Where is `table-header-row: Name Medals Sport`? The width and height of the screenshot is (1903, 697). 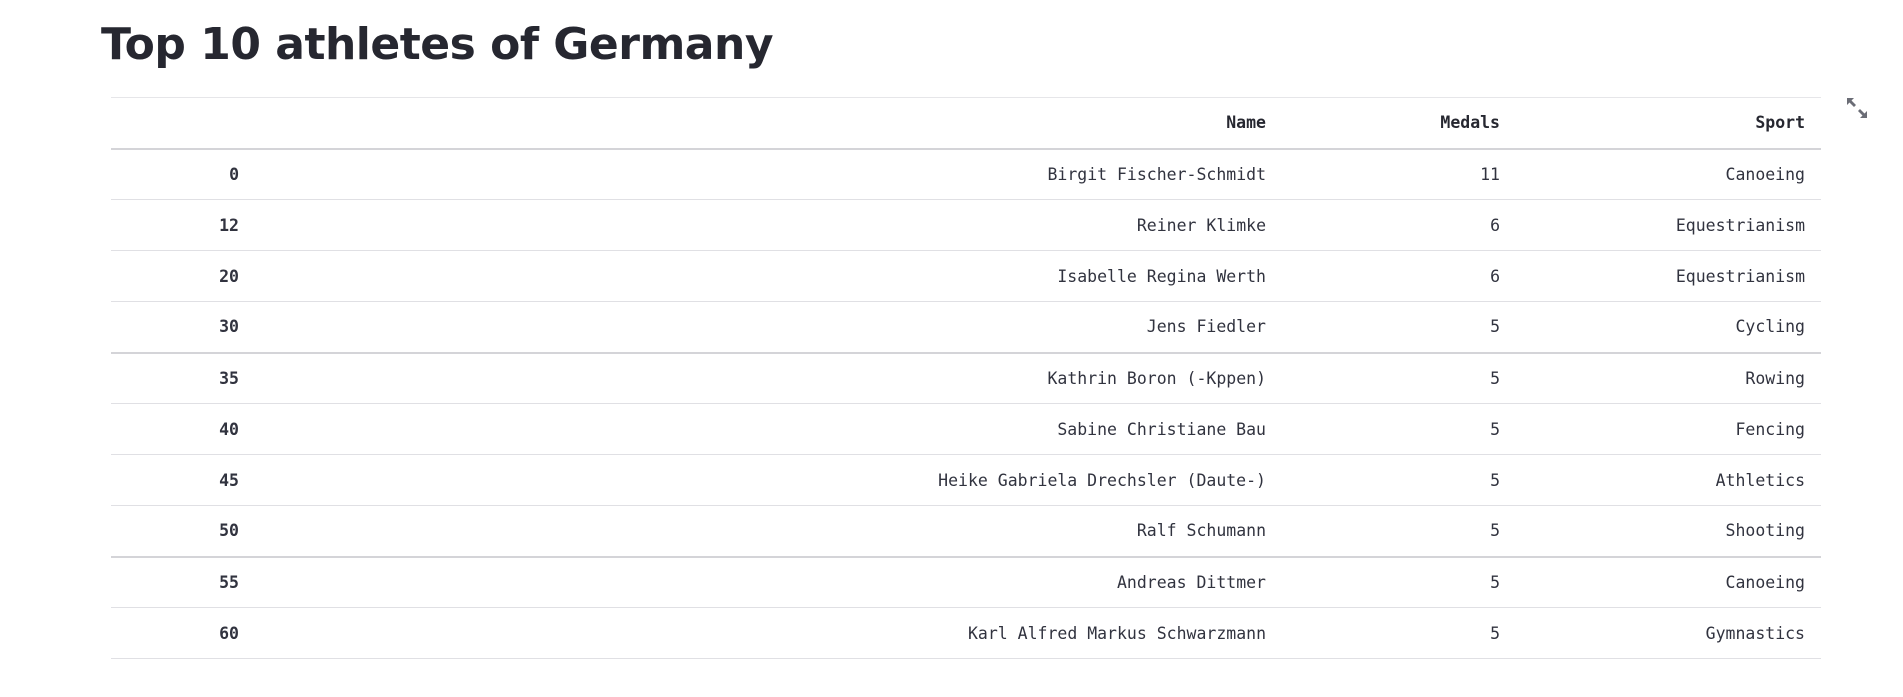
table-header-row: Name Medals Sport is located at coordinates (966, 123).